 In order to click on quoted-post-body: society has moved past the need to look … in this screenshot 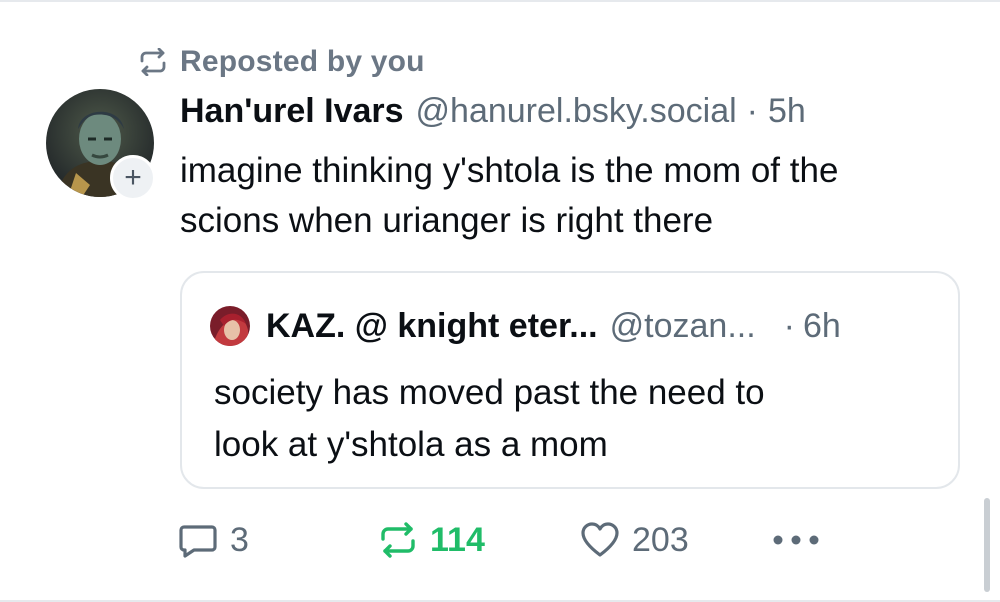, I will do `click(489, 419)`.